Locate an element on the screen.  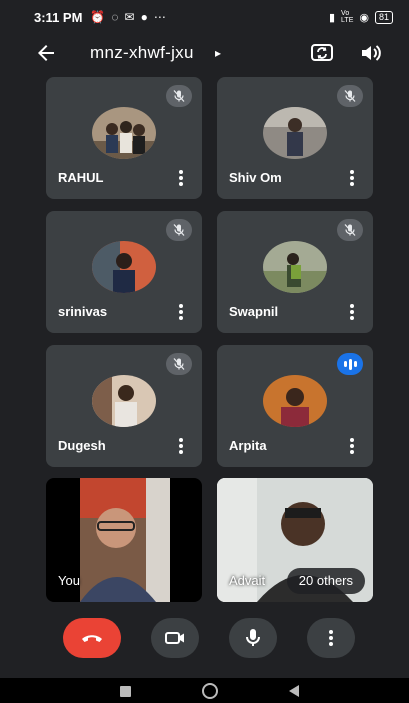
speaker-icon is located at coordinates (371, 53).